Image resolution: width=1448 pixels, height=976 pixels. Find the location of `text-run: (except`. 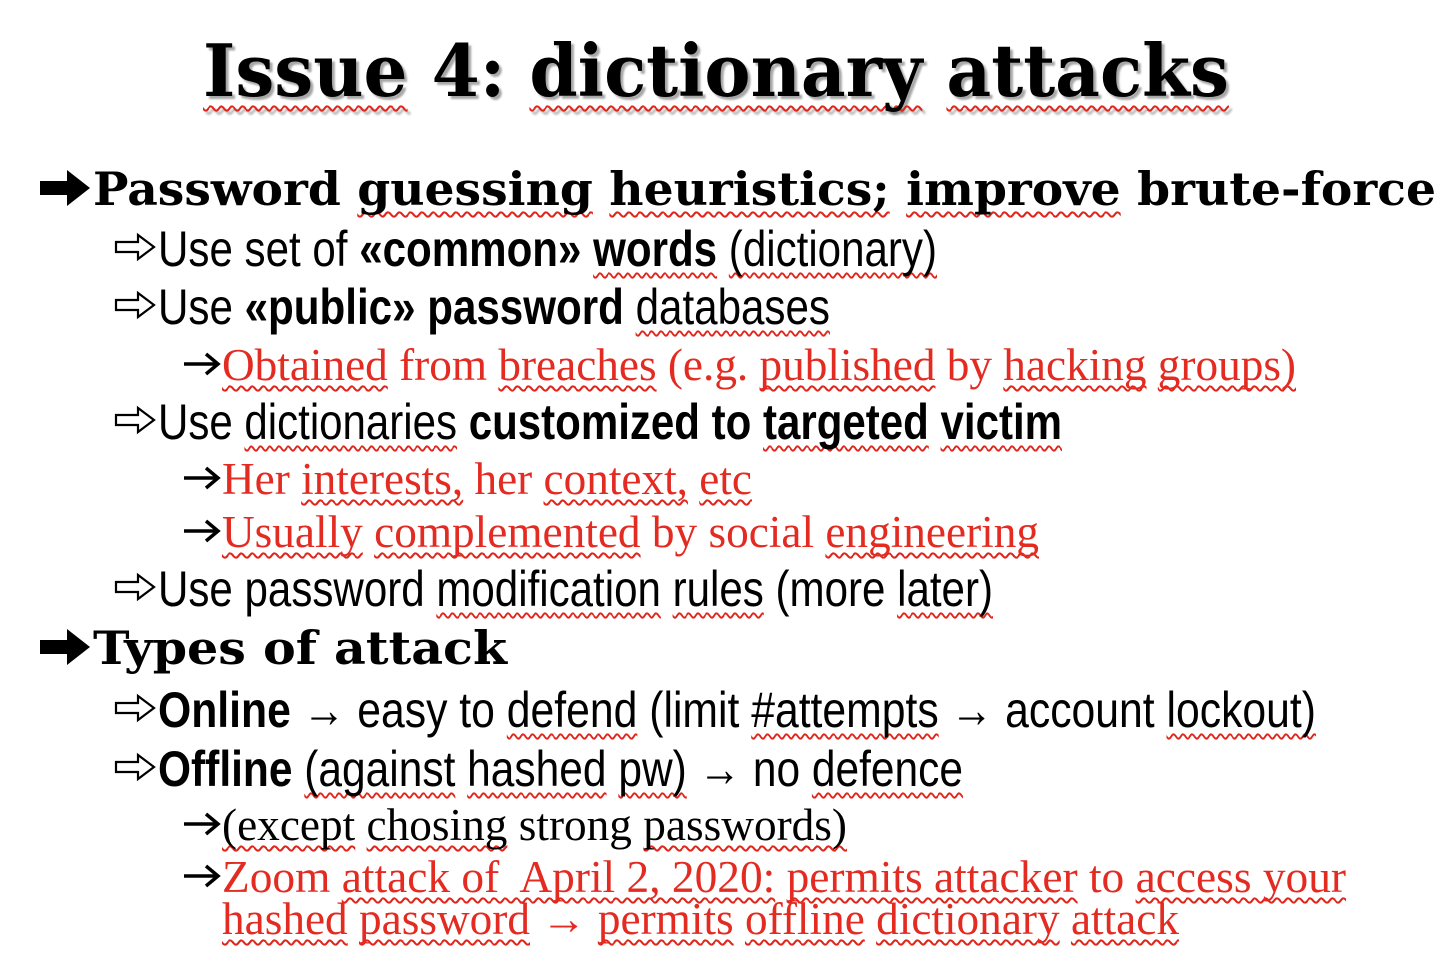

text-run: (except is located at coordinates (289, 825).